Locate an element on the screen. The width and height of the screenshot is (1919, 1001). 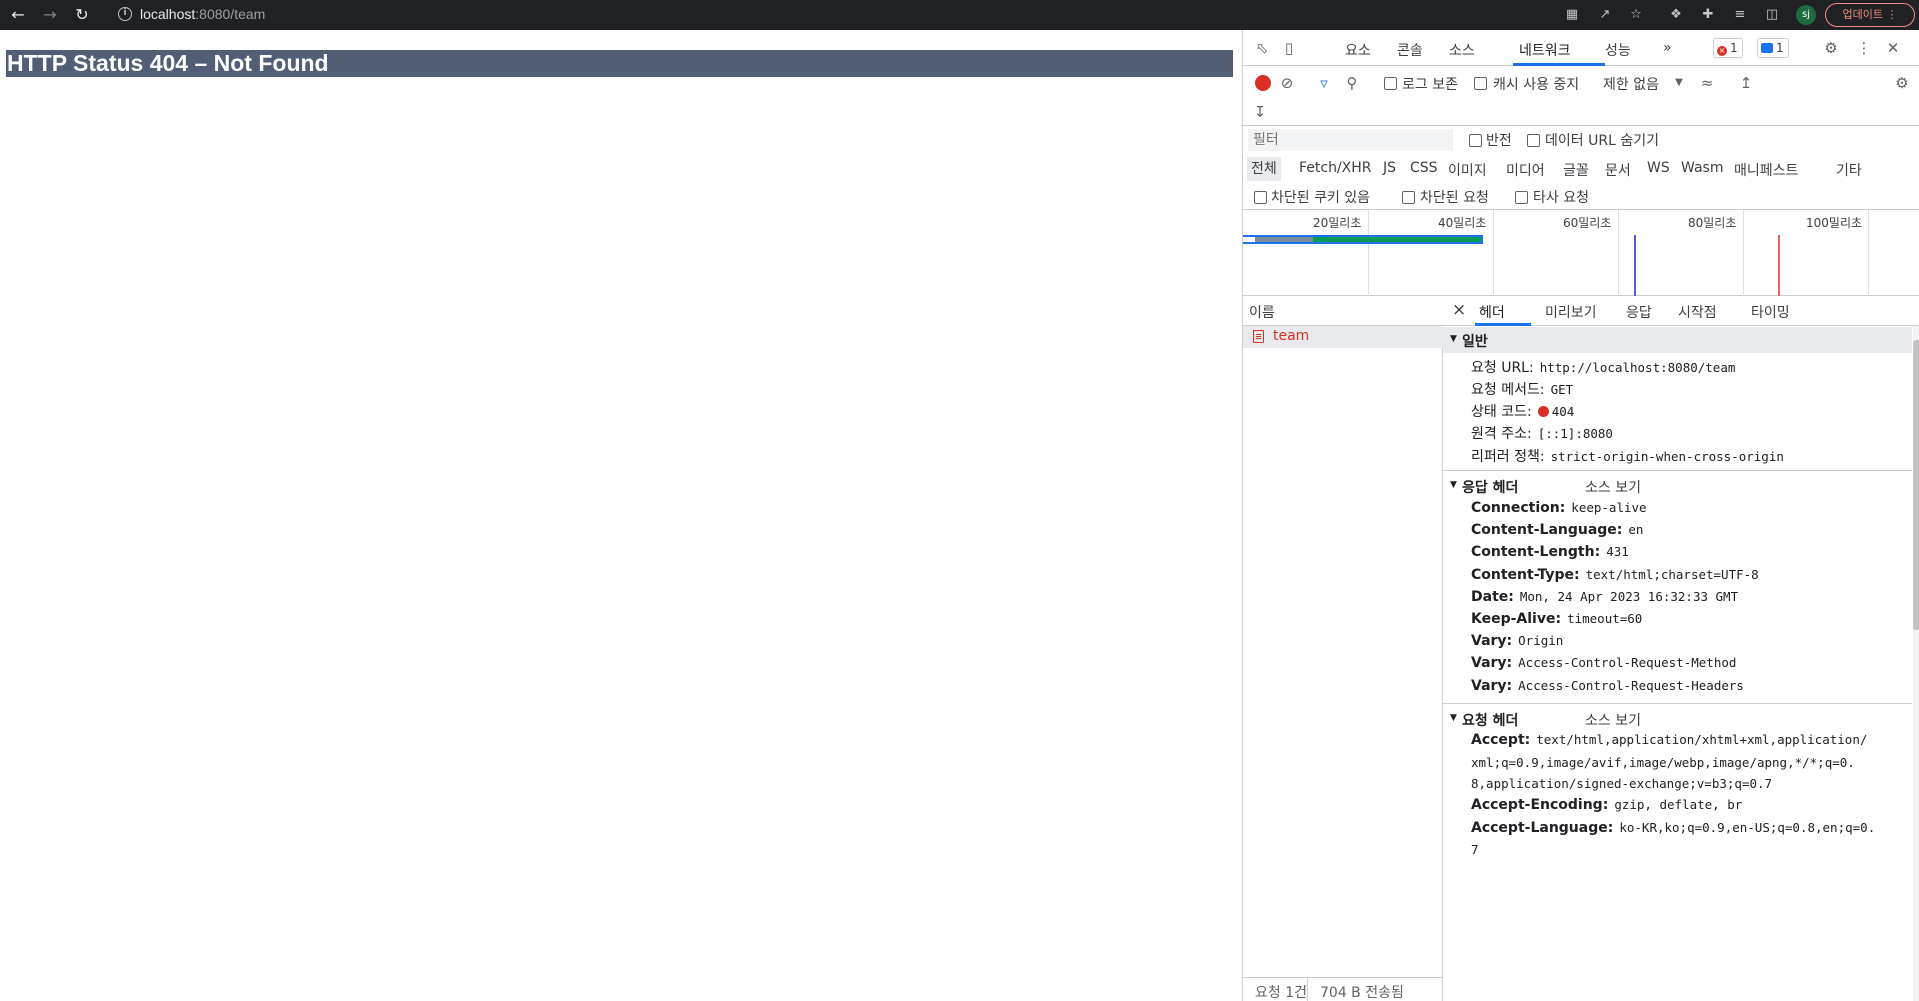
tick-label: 40밀리초 is located at coordinates (1462, 223).